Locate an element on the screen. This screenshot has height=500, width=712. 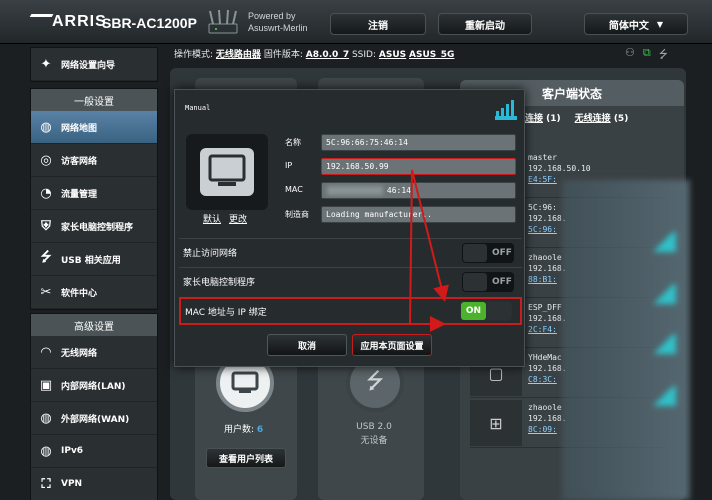
firmware-link: A8.0.0_7 is located at coordinates (327, 55).